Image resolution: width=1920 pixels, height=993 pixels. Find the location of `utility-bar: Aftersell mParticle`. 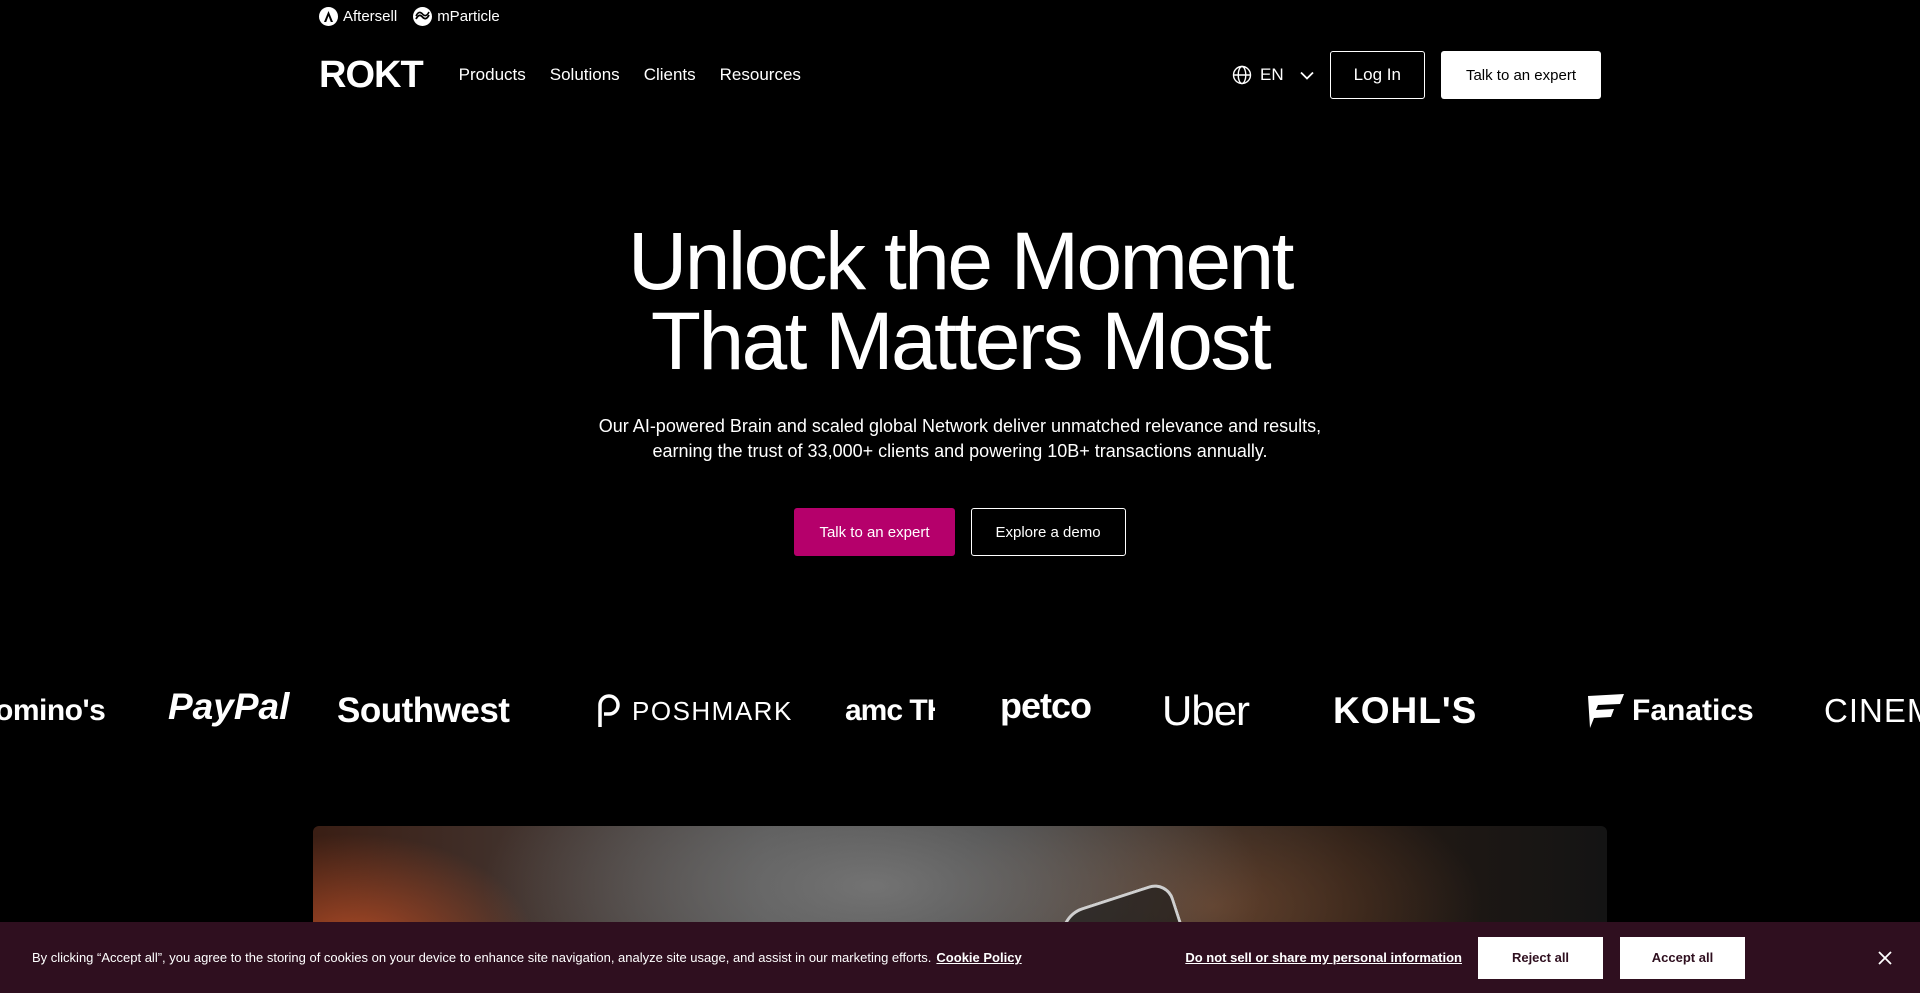

utility-bar: Aftersell mParticle is located at coordinates (409, 16).